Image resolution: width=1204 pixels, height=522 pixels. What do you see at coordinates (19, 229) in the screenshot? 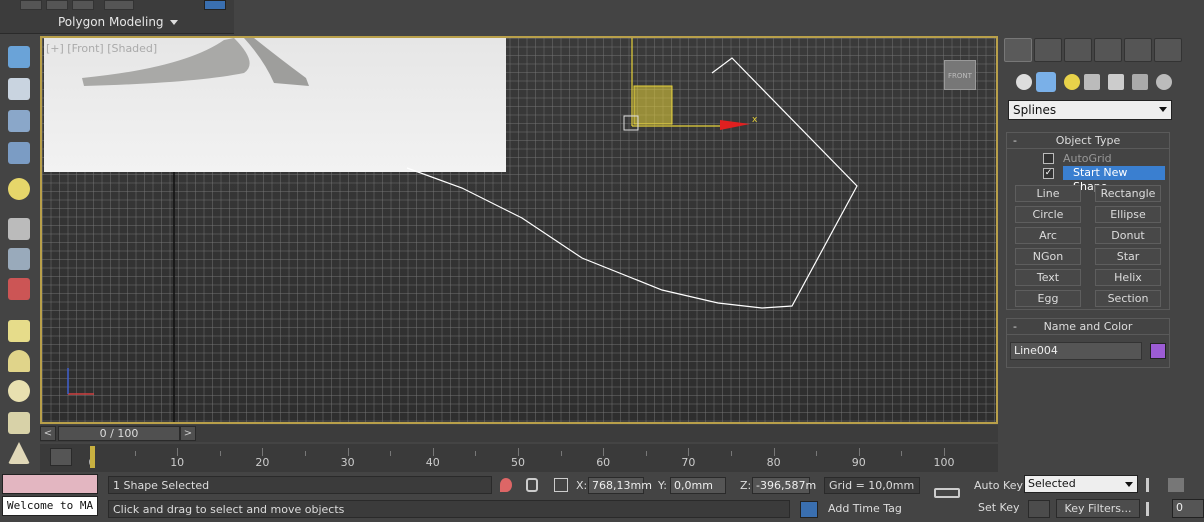
I see `camera-icon` at bounding box center [19, 229].